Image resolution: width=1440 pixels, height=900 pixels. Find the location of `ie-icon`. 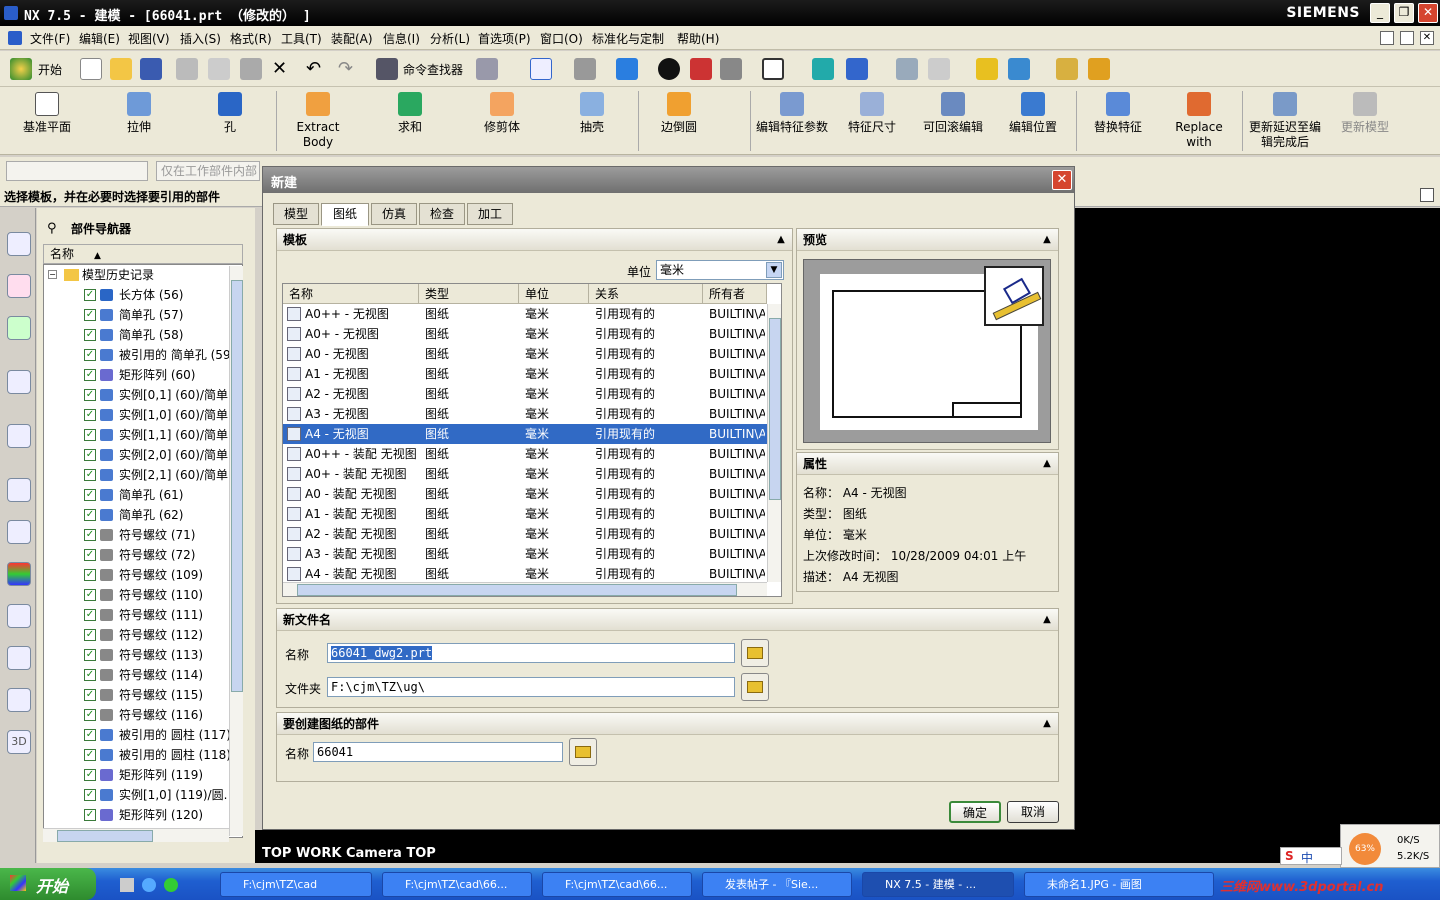

ie-icon is located at coordinates (149, 885).